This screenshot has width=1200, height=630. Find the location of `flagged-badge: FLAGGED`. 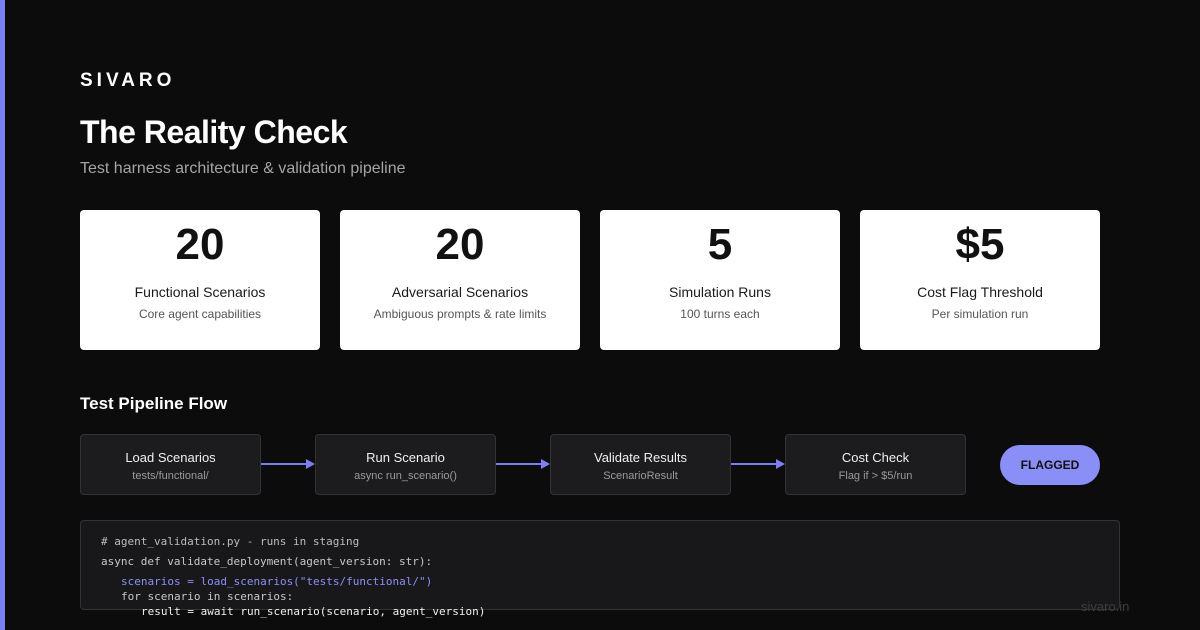

flagged-badge: FLAGGED is located at coordinates (1050, 465).